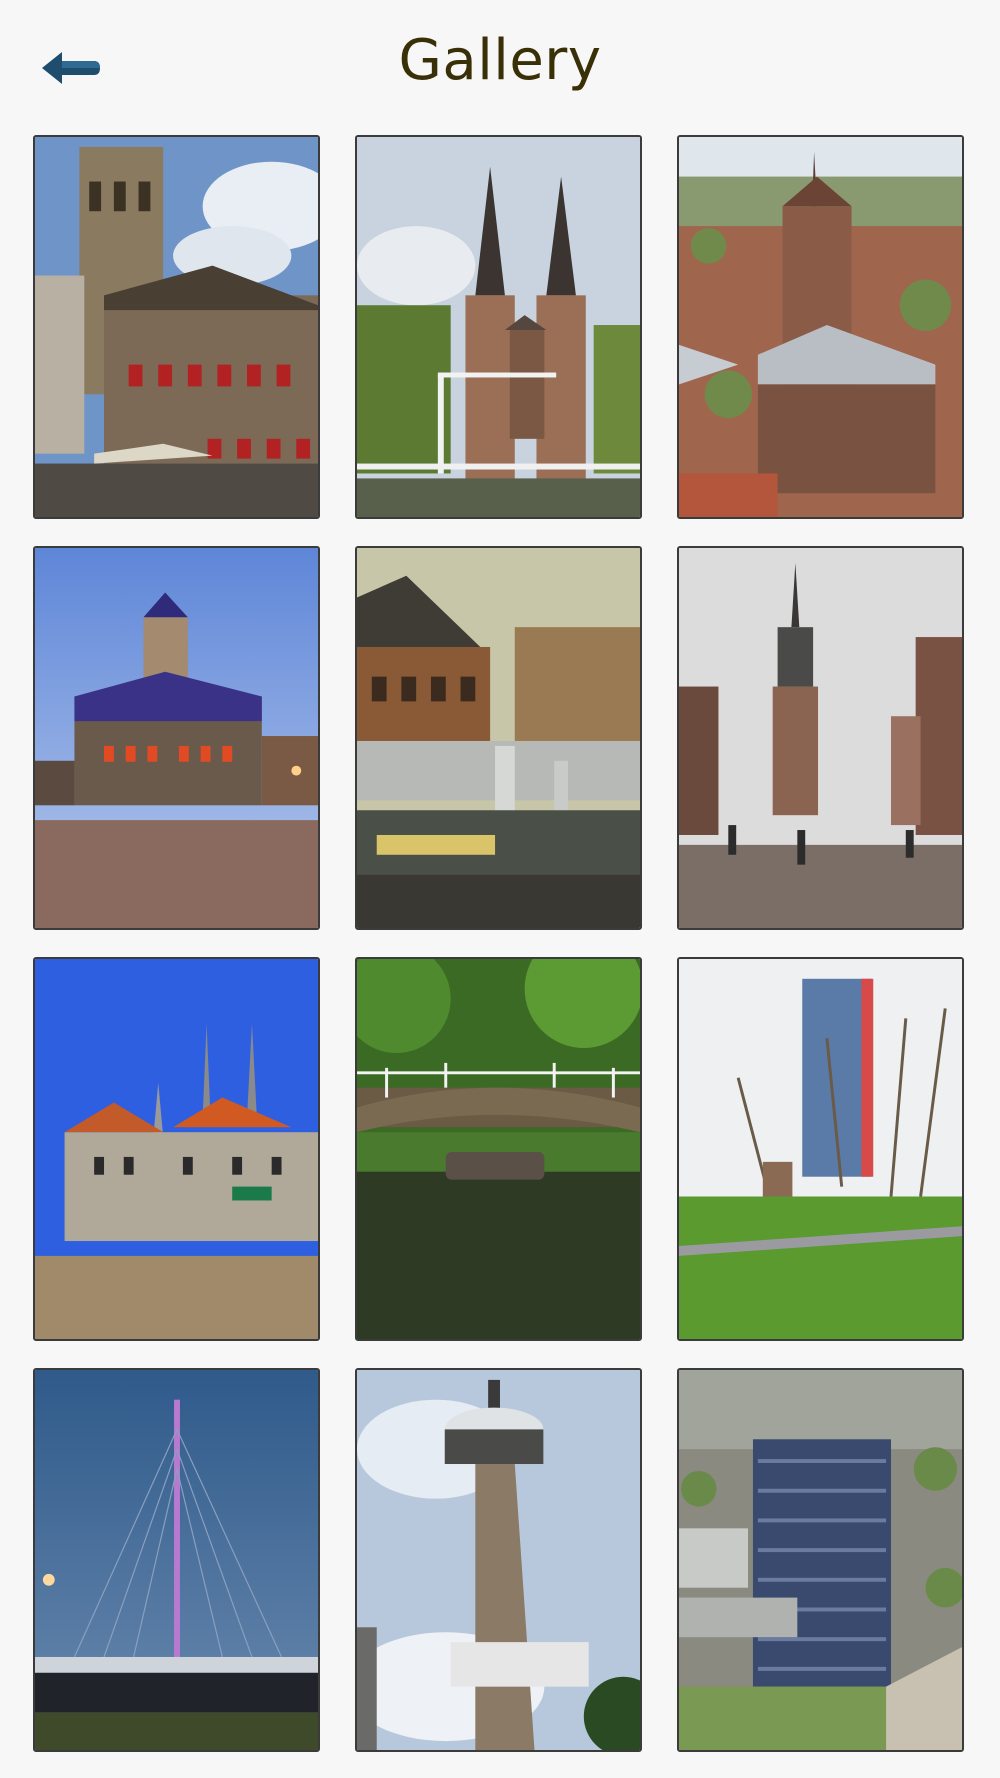 The height and width of the screenshot is (1778, 1000). I want to click on photo-park-tower, so click(820, 1149).